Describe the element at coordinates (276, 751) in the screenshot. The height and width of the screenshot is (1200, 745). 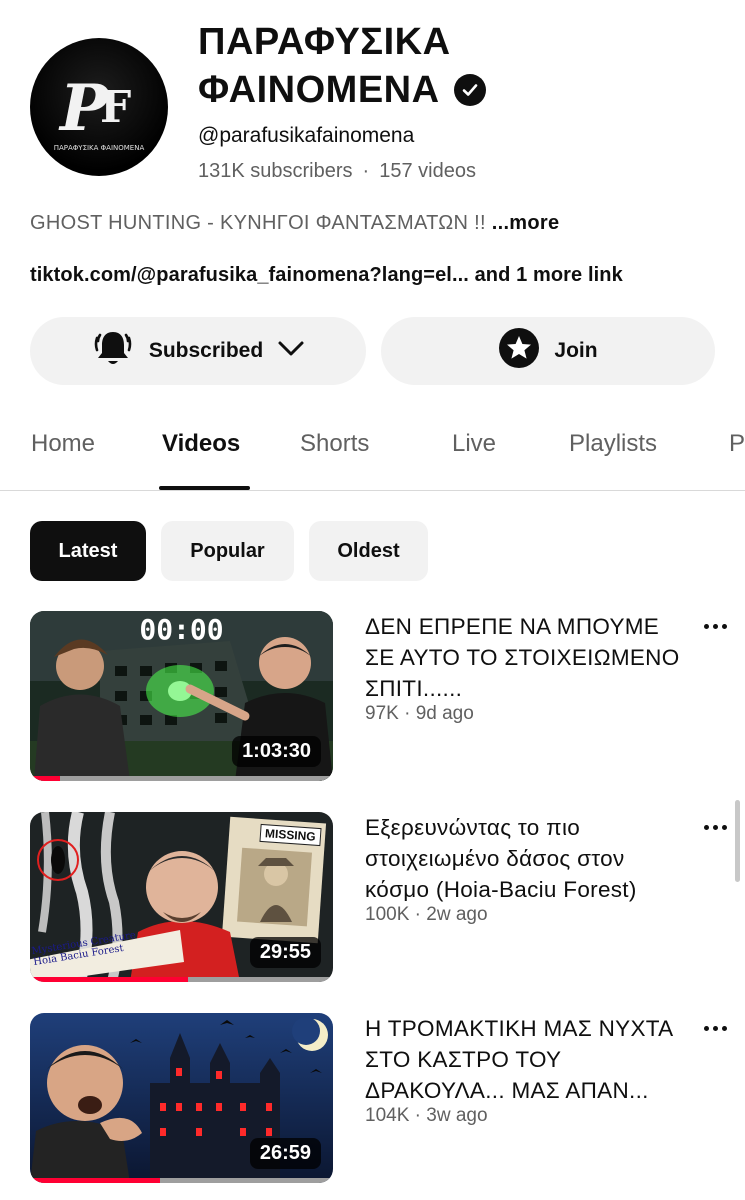
I see `video-duration: 1:03:30` at that location.